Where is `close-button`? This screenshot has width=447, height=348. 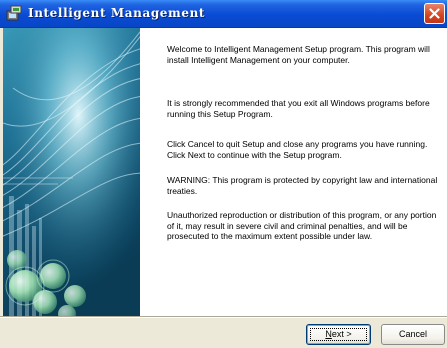 close-button is located at coordinates (434, 13).